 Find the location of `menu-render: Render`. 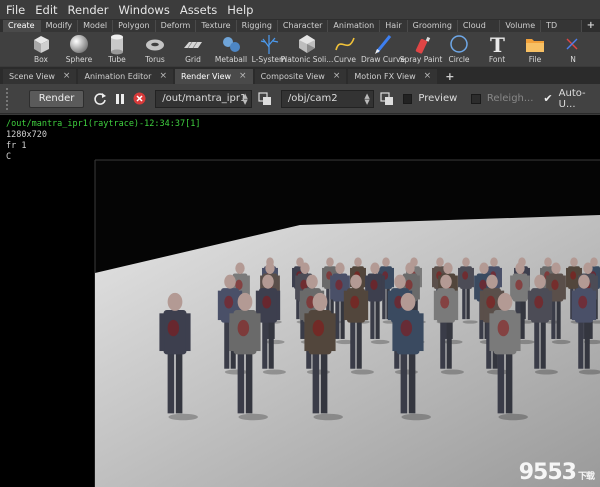

menu-render: Render is located at coordinates (88, 10).